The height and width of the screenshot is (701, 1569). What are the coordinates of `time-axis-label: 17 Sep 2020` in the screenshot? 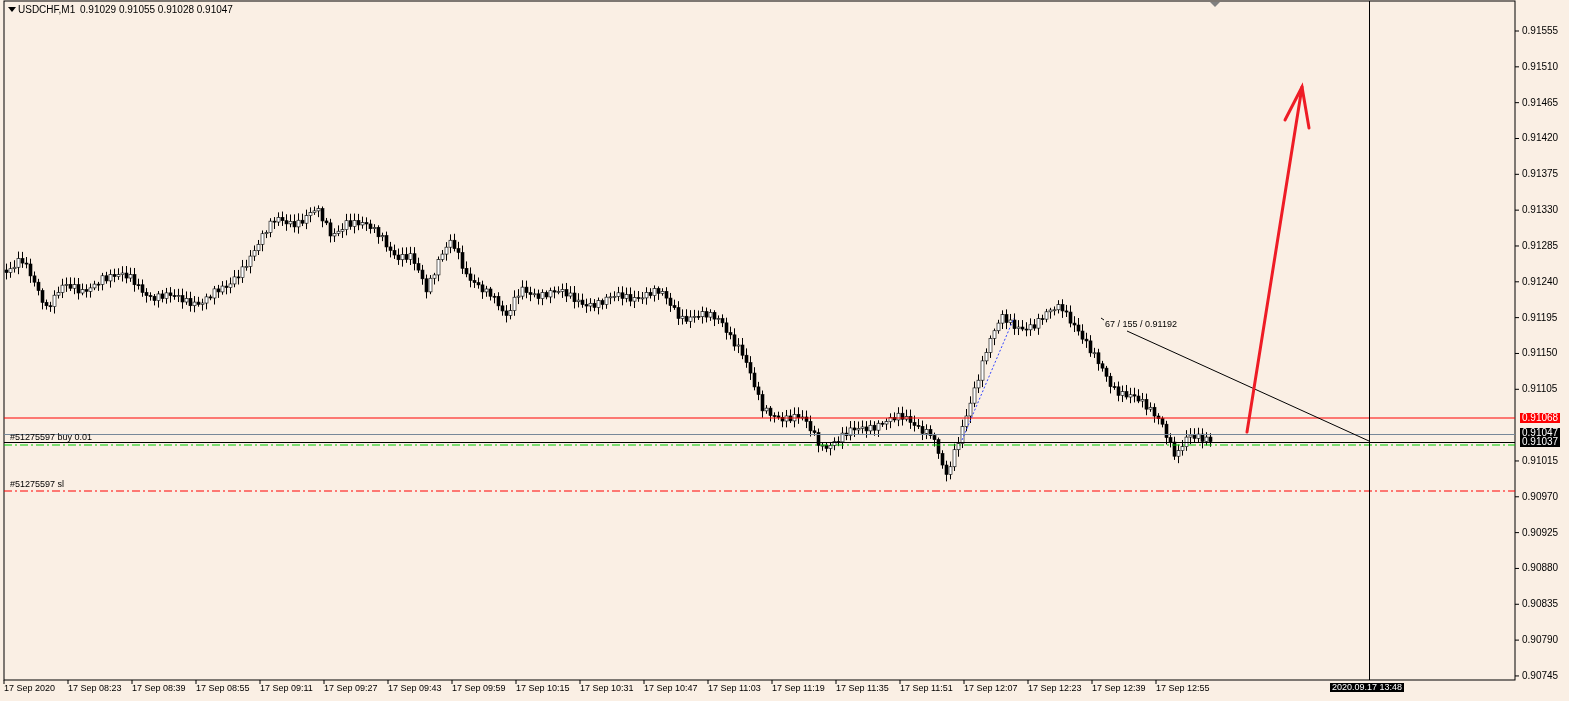 It's located at (30, 688).